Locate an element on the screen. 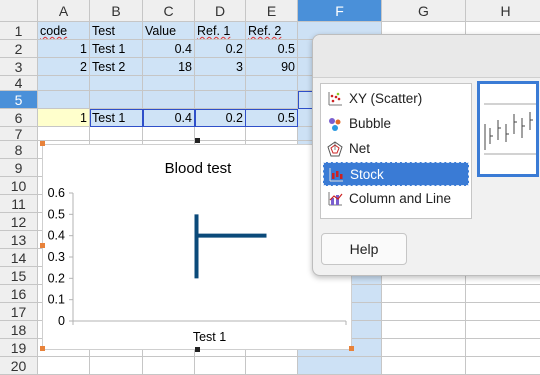 This screenshot has height=375, width=540. row-header-8: 8 is located at coordinates (19, 150).